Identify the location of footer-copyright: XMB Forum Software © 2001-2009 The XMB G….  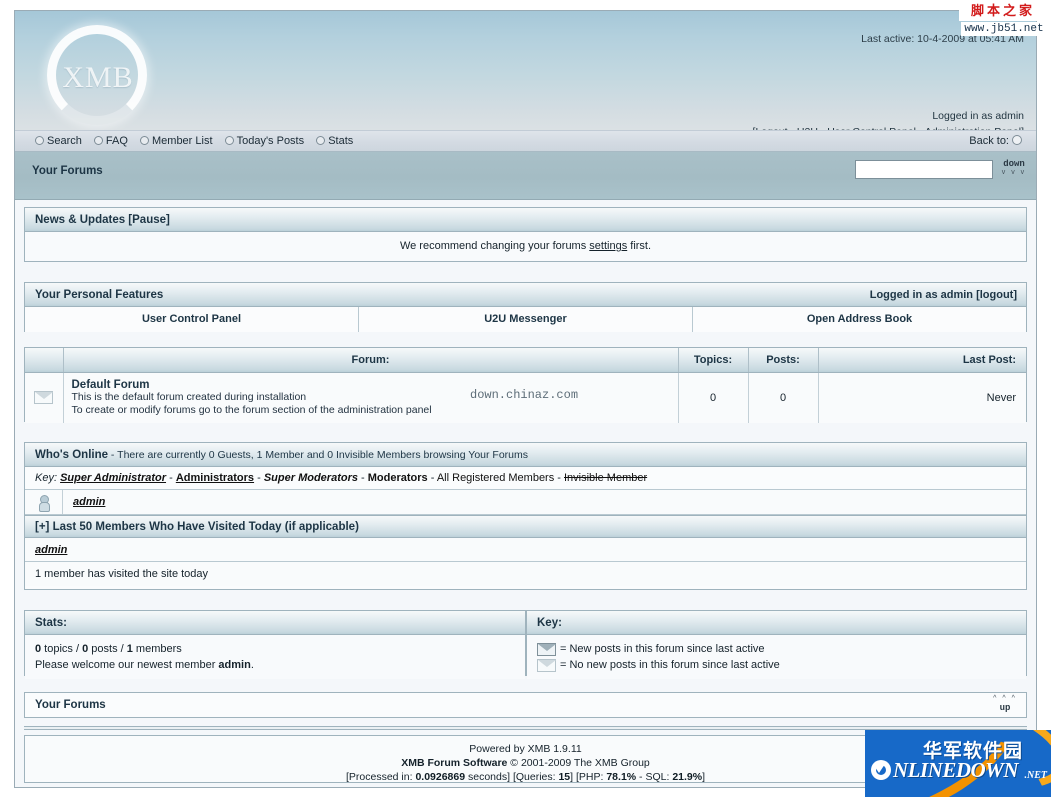
(525, 763).